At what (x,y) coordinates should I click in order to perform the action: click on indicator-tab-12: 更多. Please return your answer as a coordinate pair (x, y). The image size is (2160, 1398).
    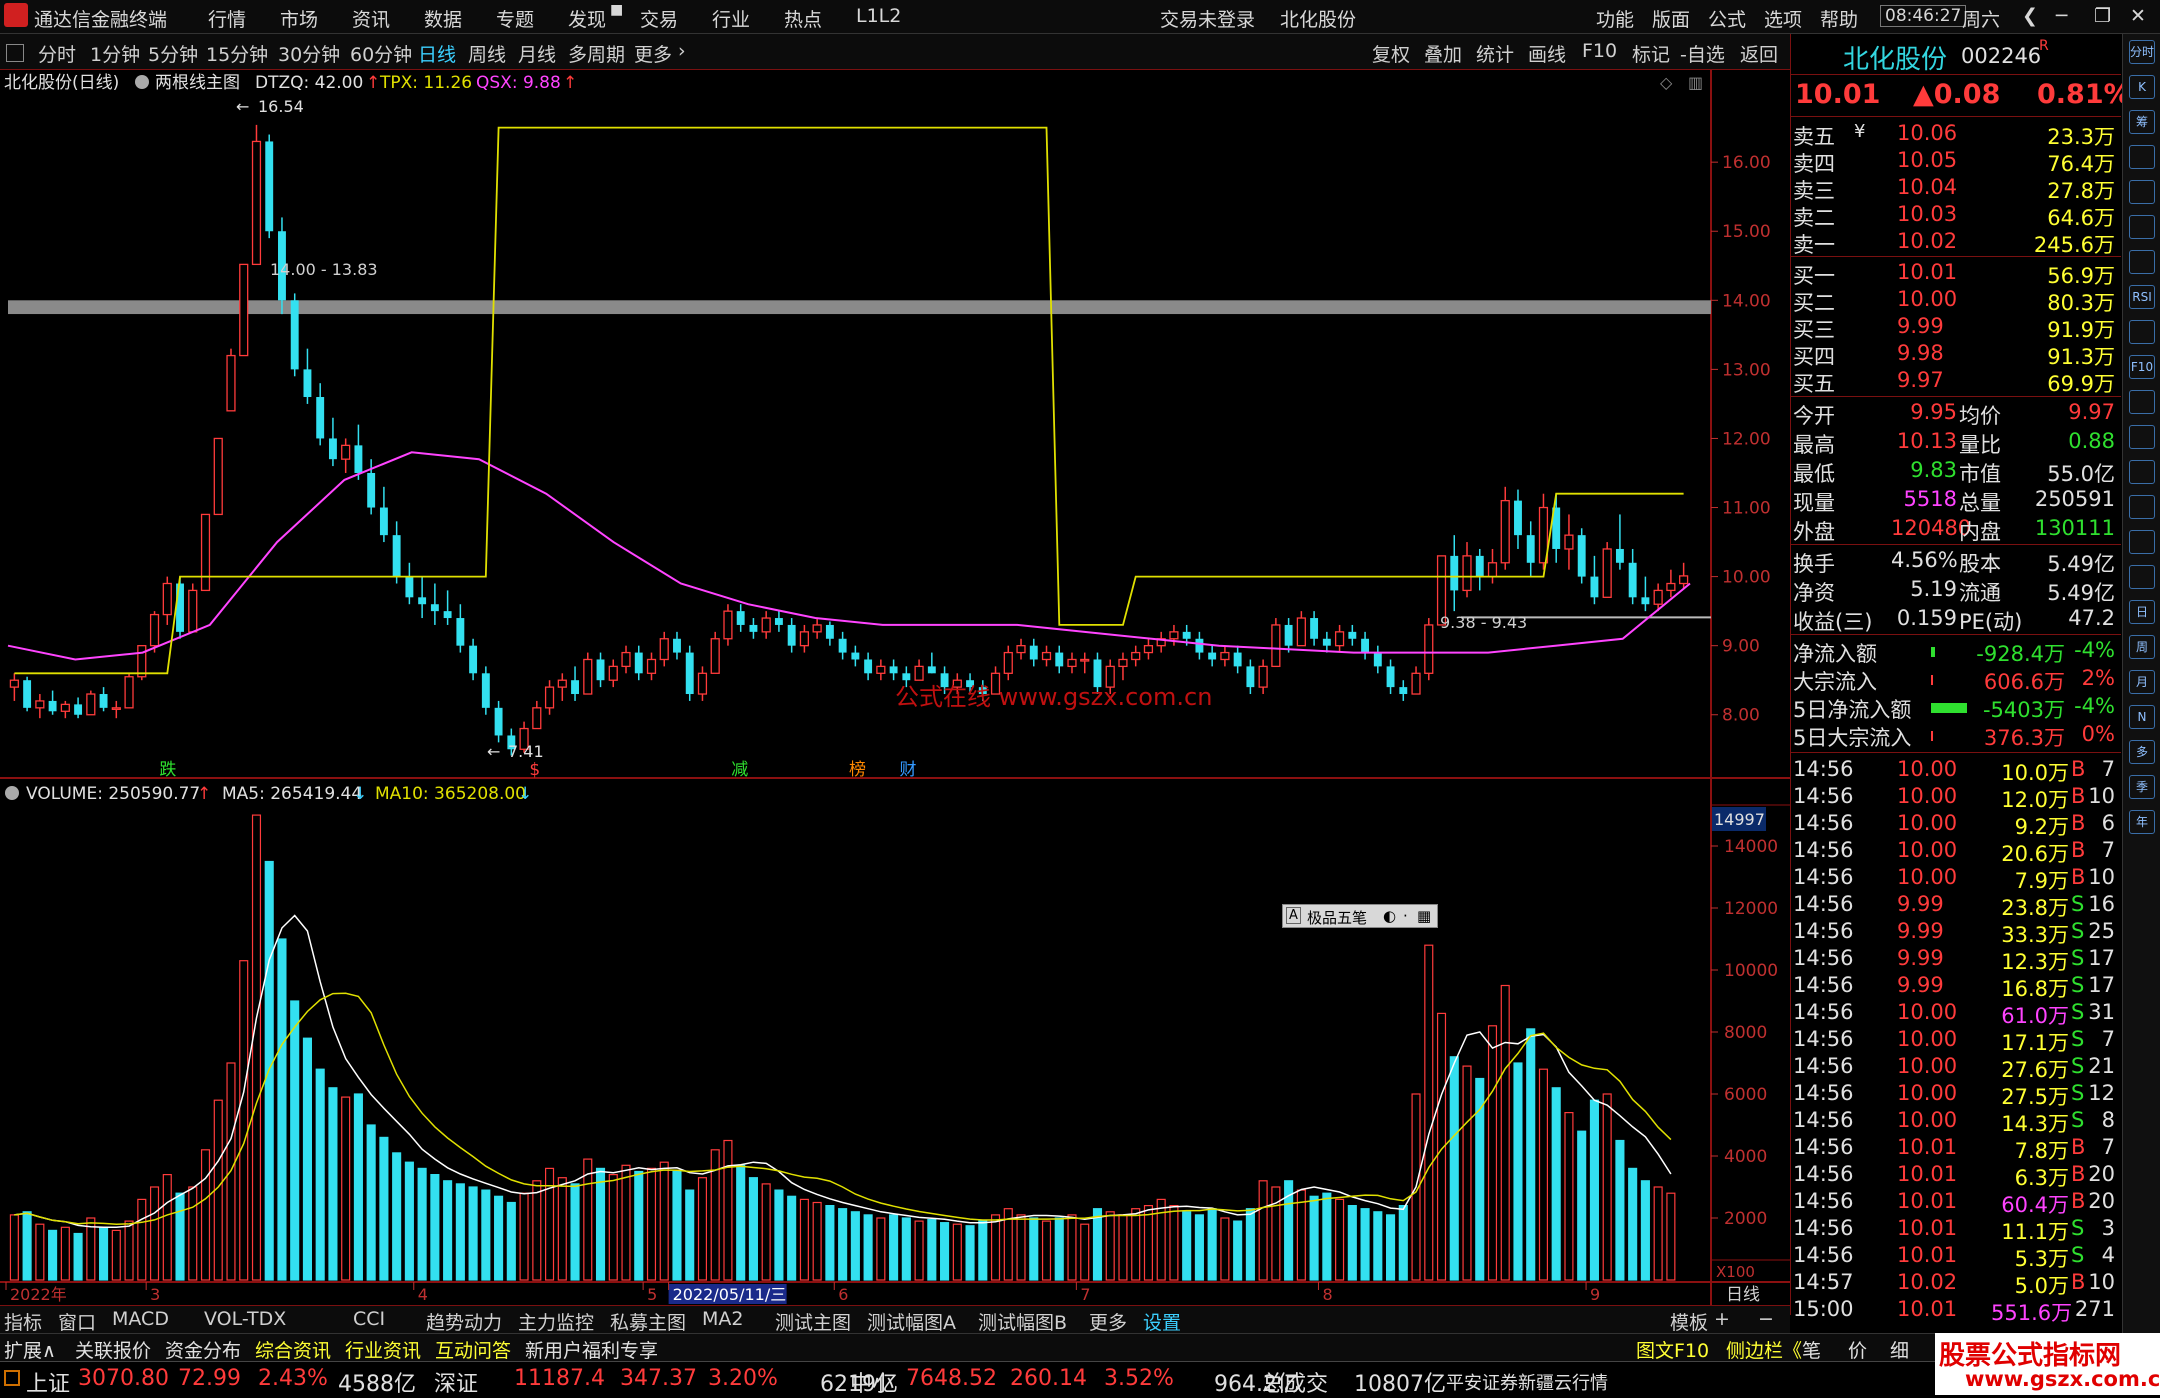
    Looking at the image, I should click on (1108, 1321).